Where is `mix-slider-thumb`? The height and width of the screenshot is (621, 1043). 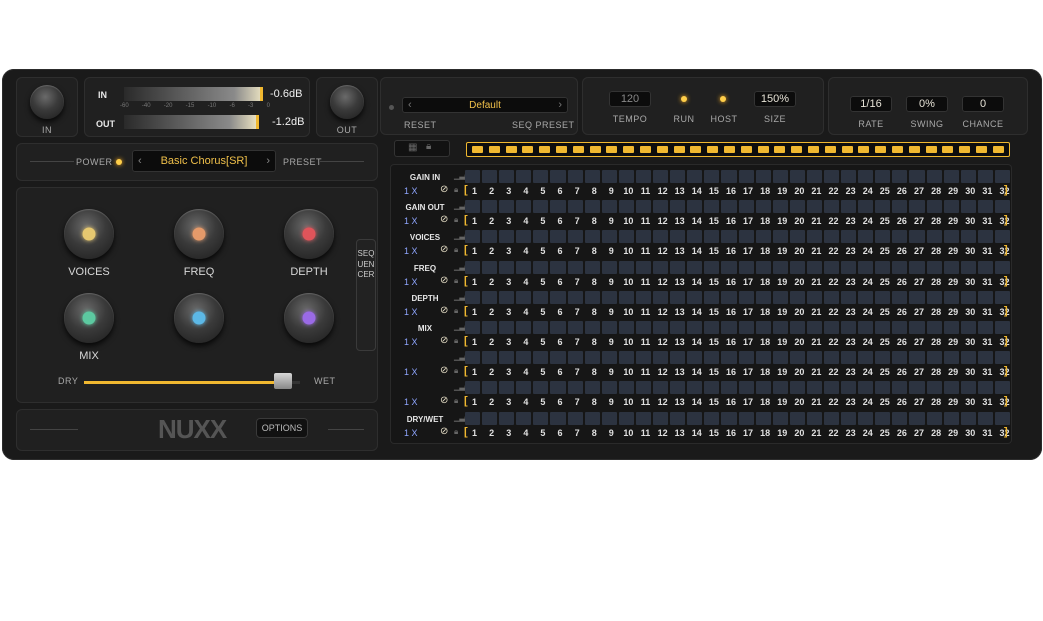
mix-slider-thumb is located at coordinates (282, 381).